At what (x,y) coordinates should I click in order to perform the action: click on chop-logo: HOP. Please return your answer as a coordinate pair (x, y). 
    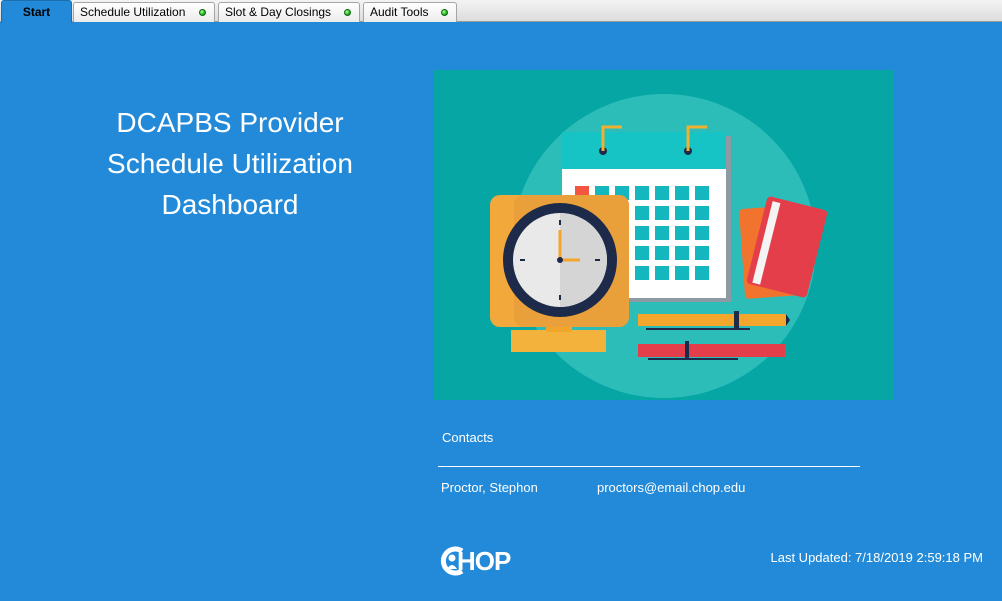
    Looking at the image, I should click on (481, 561).